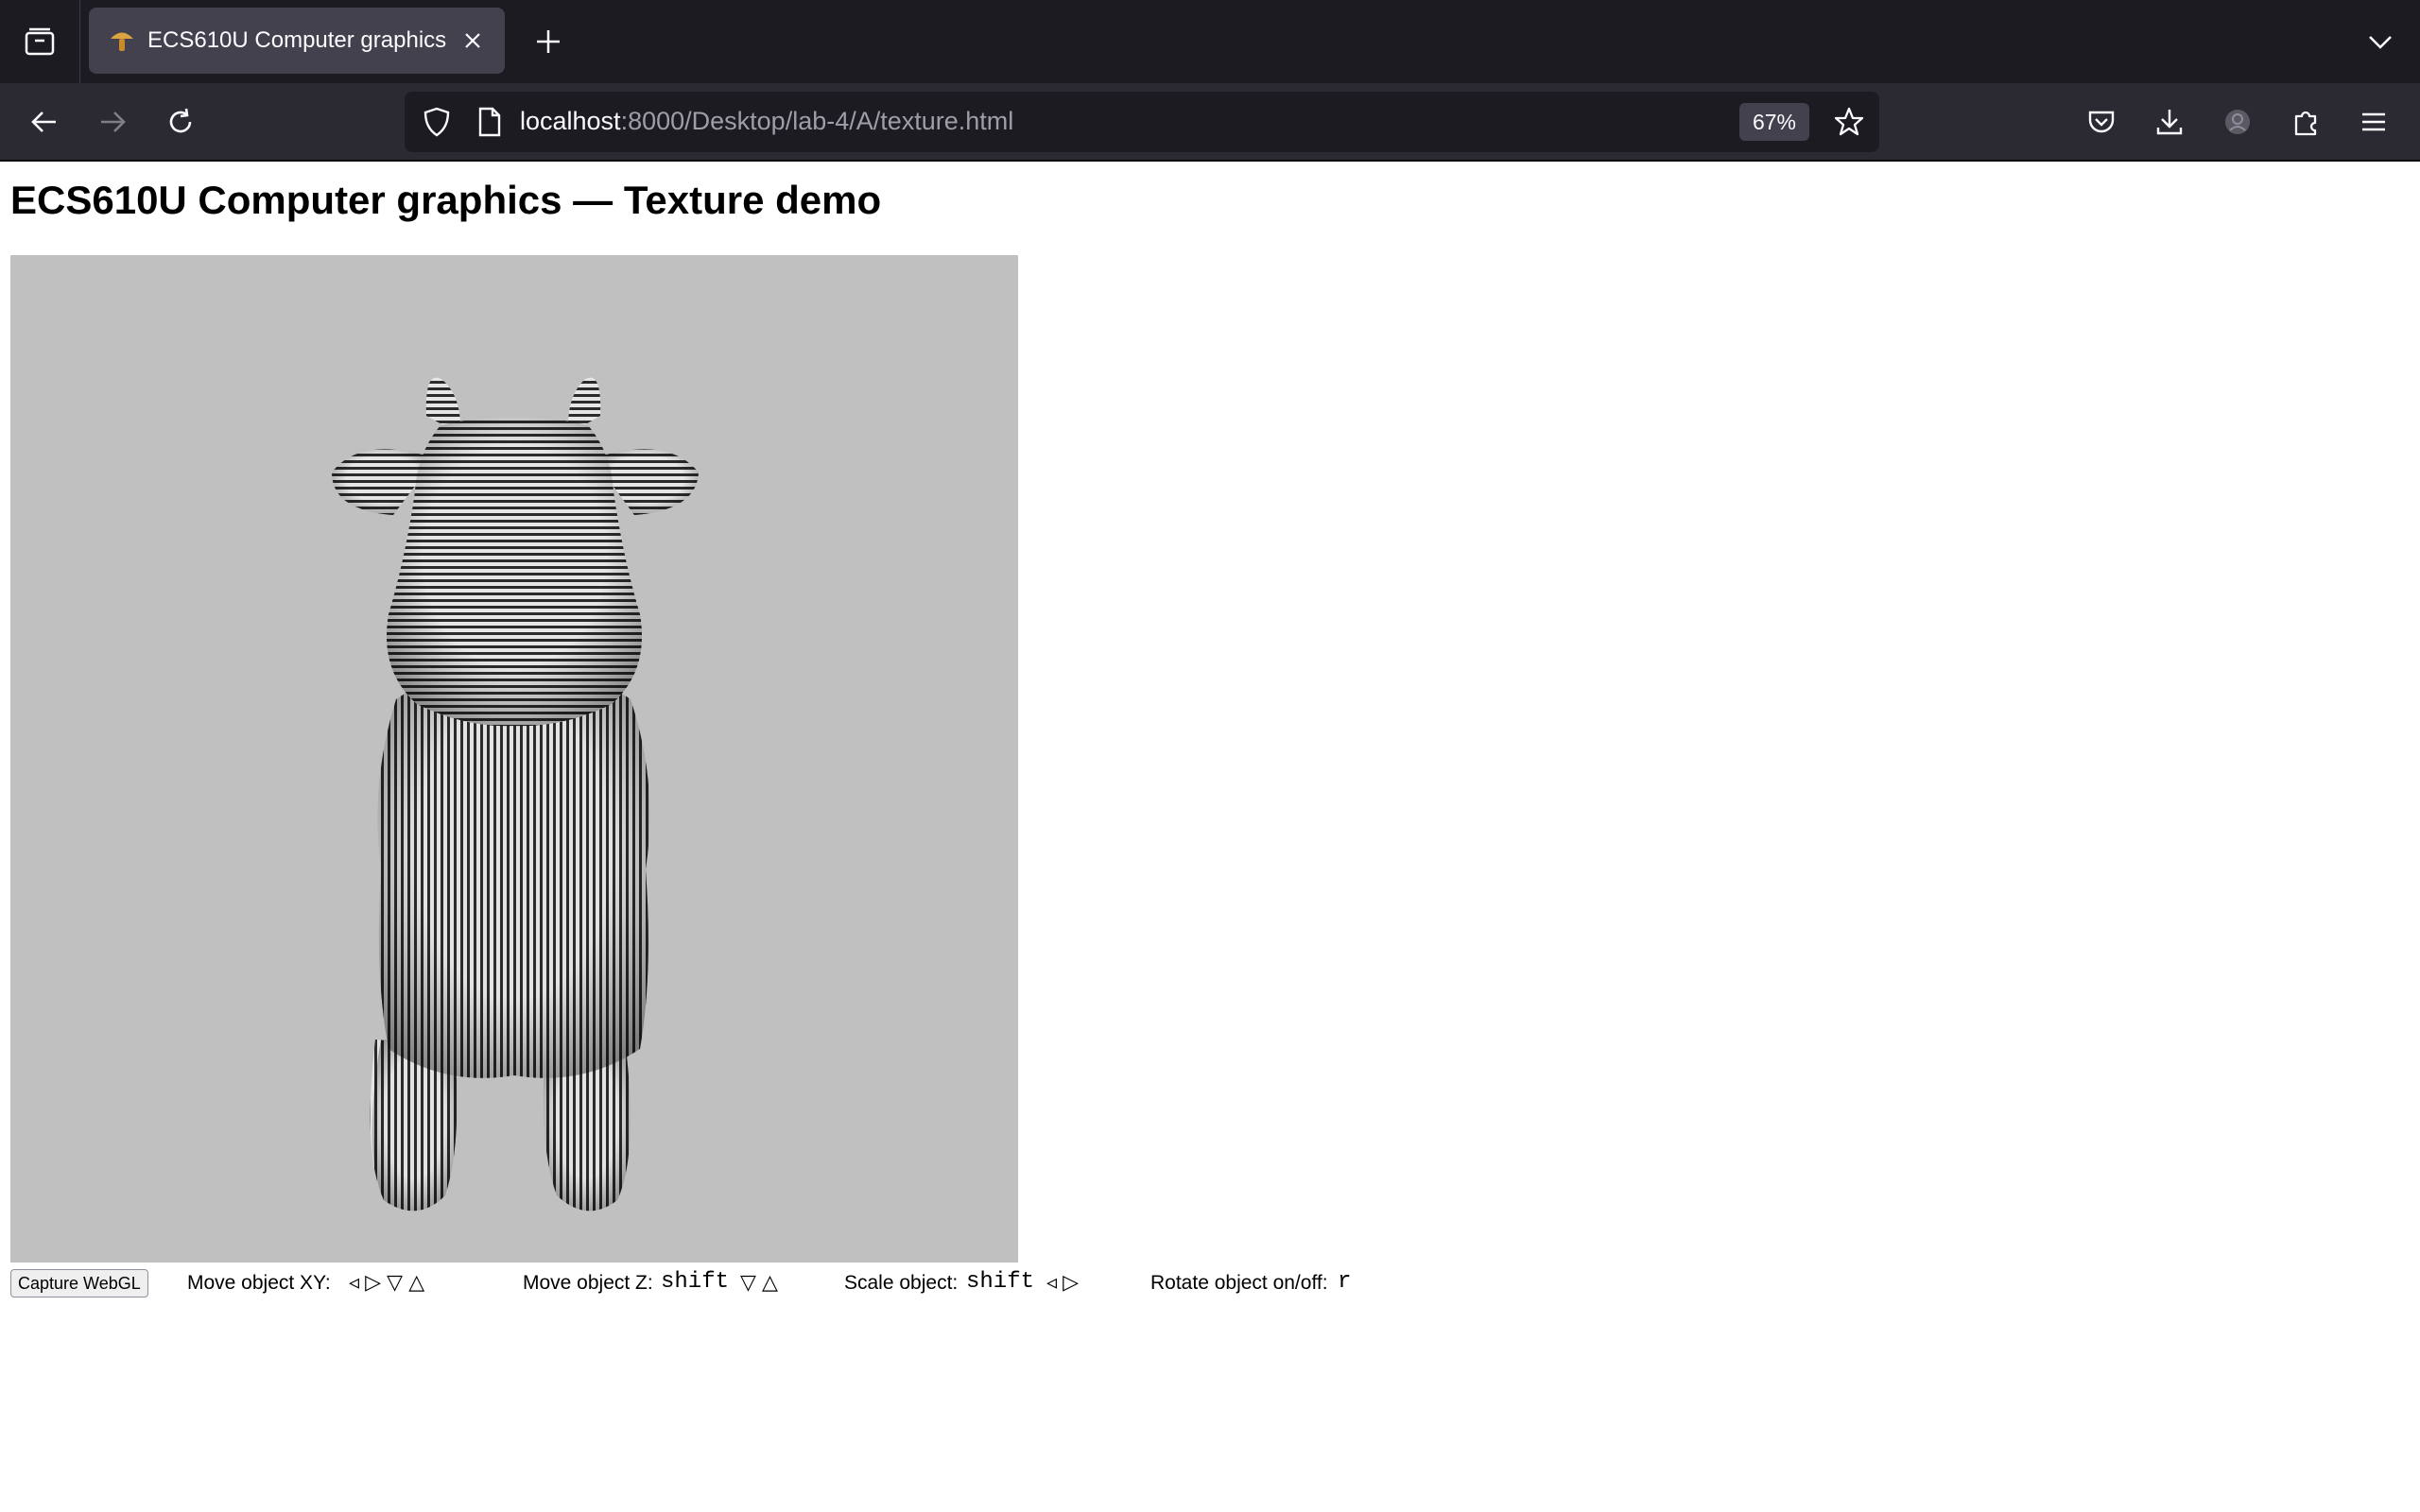  What do you see at coordinates (446, 200) in the screenshot?
I see `page-title: ECS610U Computer graphics — Texture demo` at bounding box center [446, 200].